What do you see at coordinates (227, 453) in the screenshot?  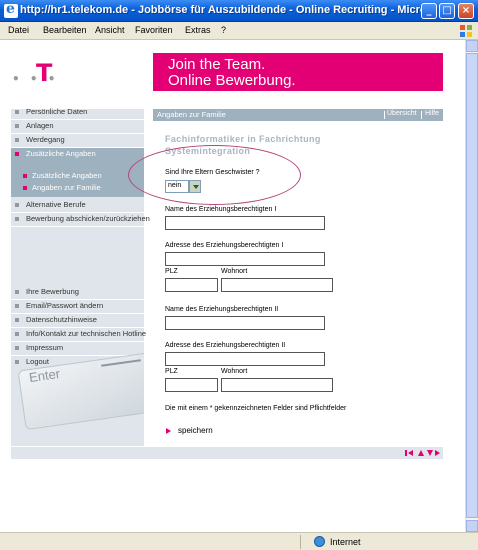 I see `footer-bar` at bounding box center [227, 453].